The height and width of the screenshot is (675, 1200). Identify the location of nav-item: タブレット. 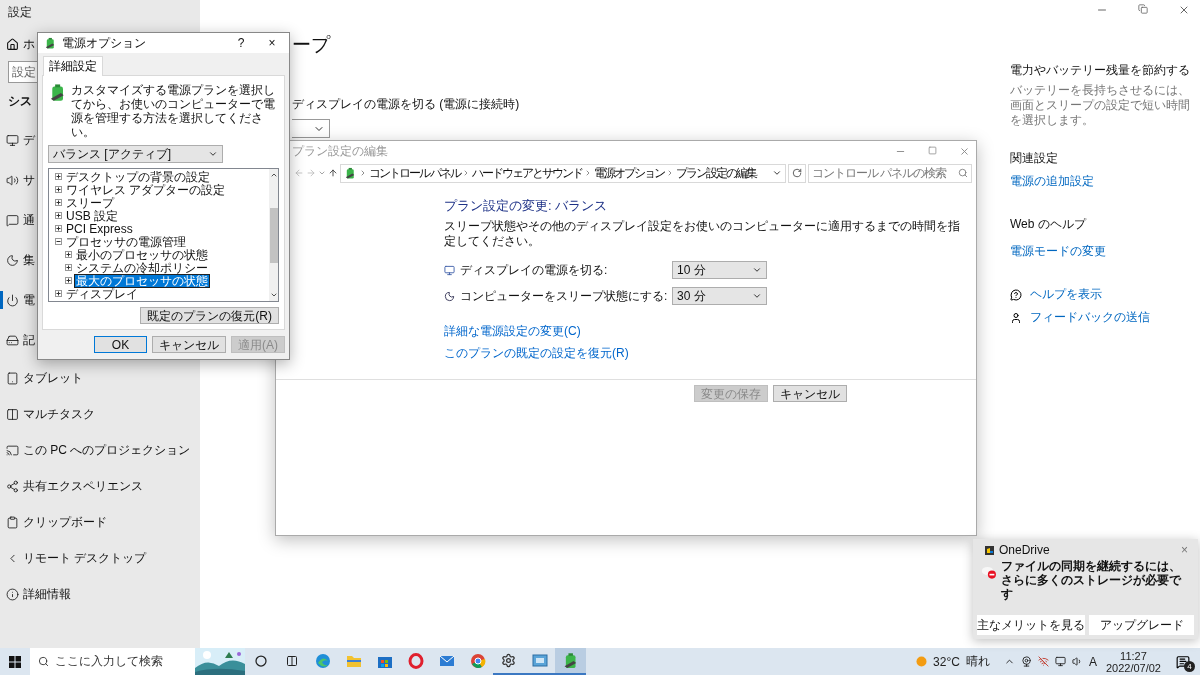
(53, 378).